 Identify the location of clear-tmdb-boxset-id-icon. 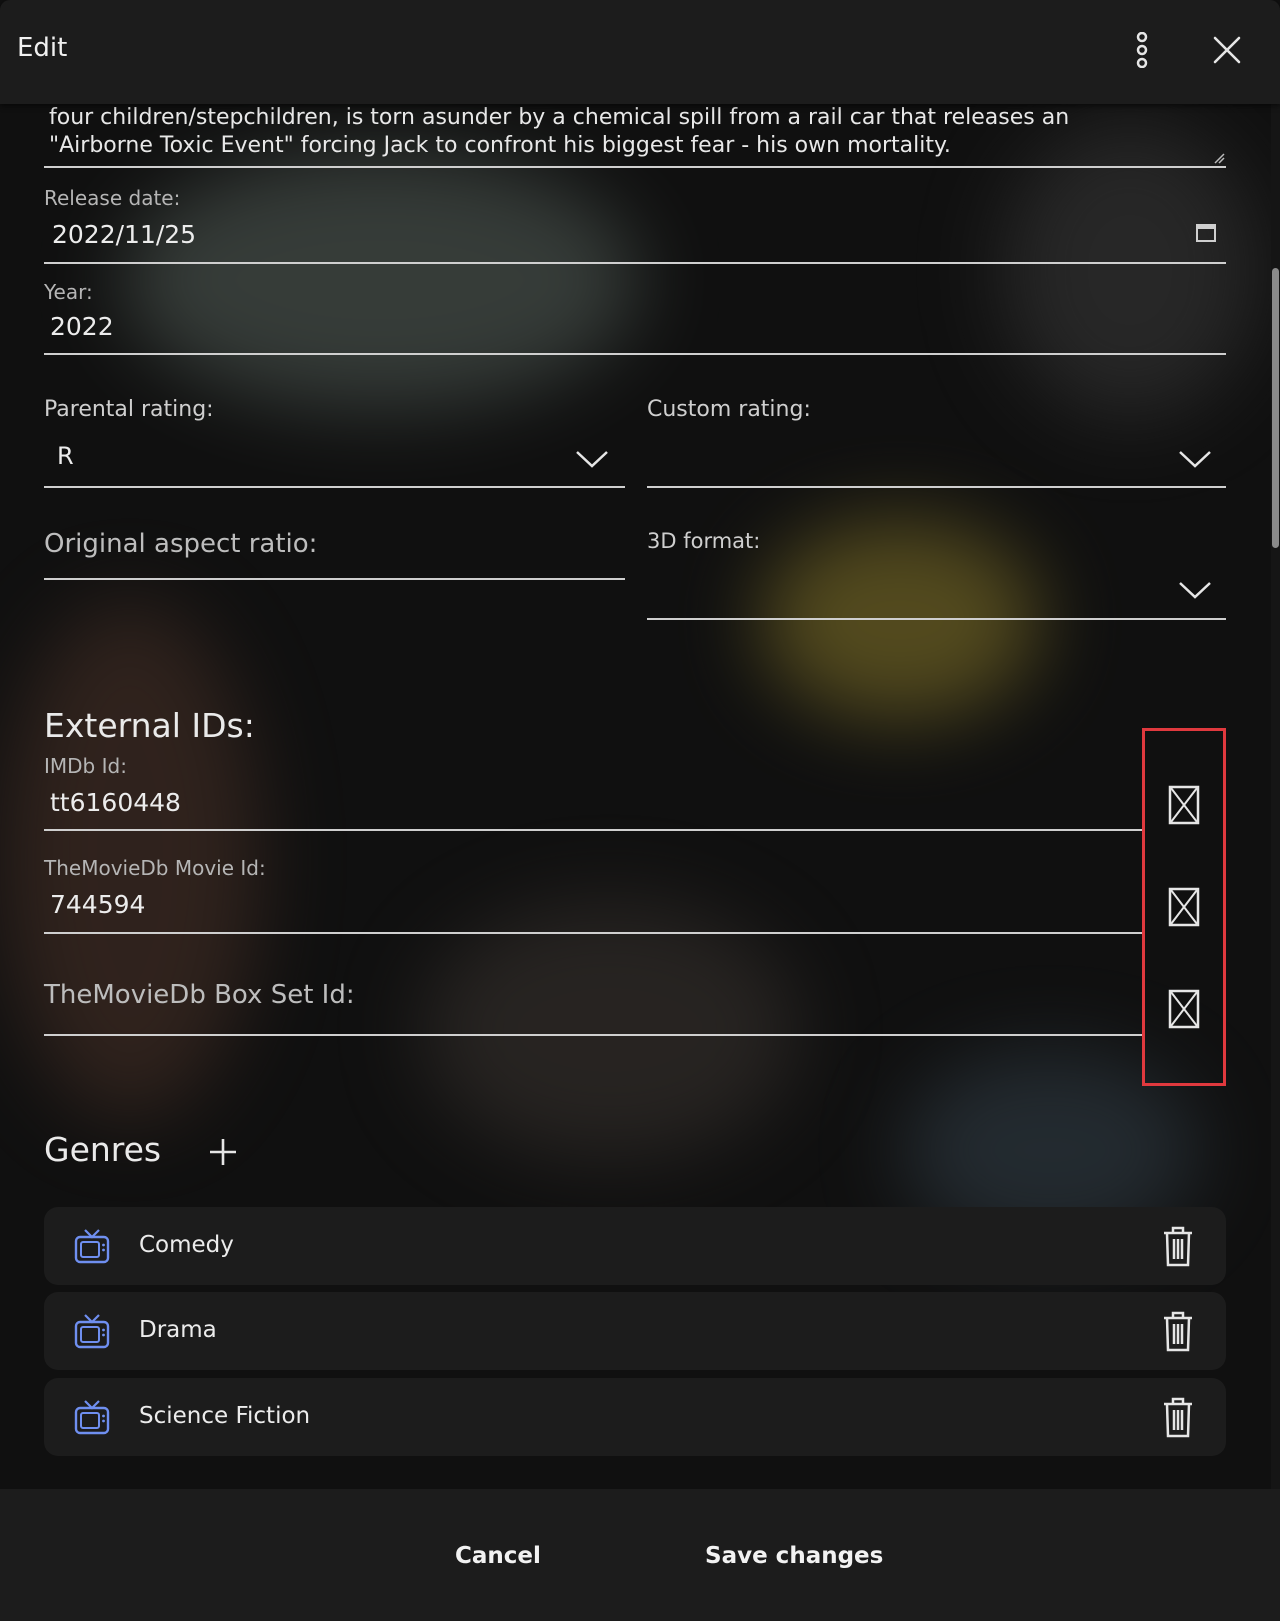
(1184, 1009).